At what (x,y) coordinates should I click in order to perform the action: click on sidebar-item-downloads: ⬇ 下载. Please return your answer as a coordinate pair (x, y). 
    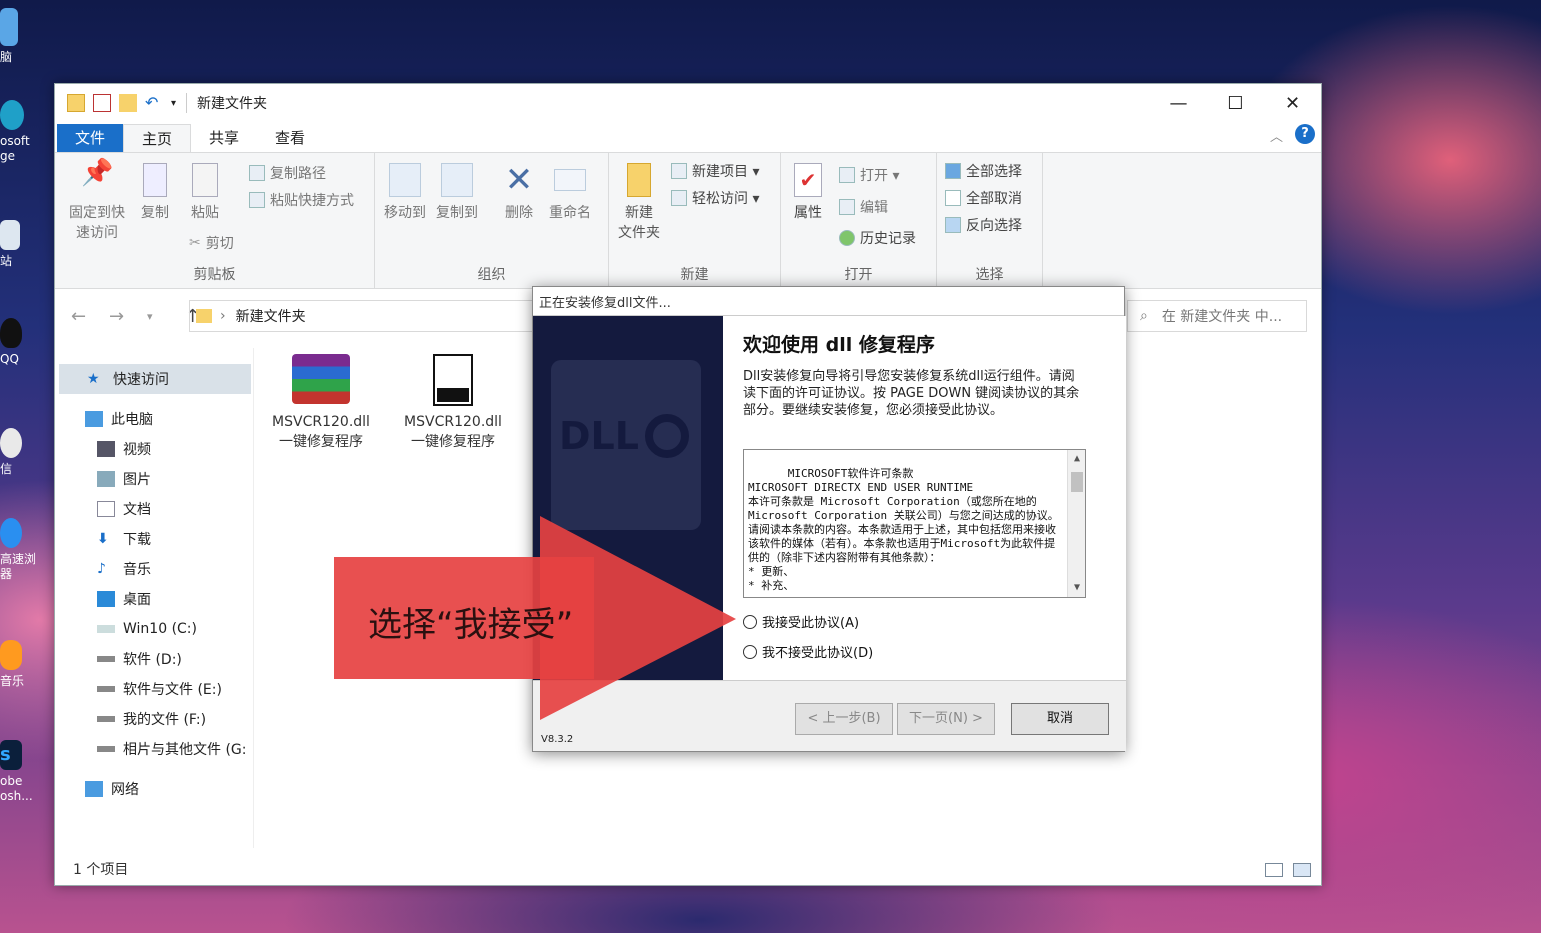
    Looking at the image, I should click on (124, 539).